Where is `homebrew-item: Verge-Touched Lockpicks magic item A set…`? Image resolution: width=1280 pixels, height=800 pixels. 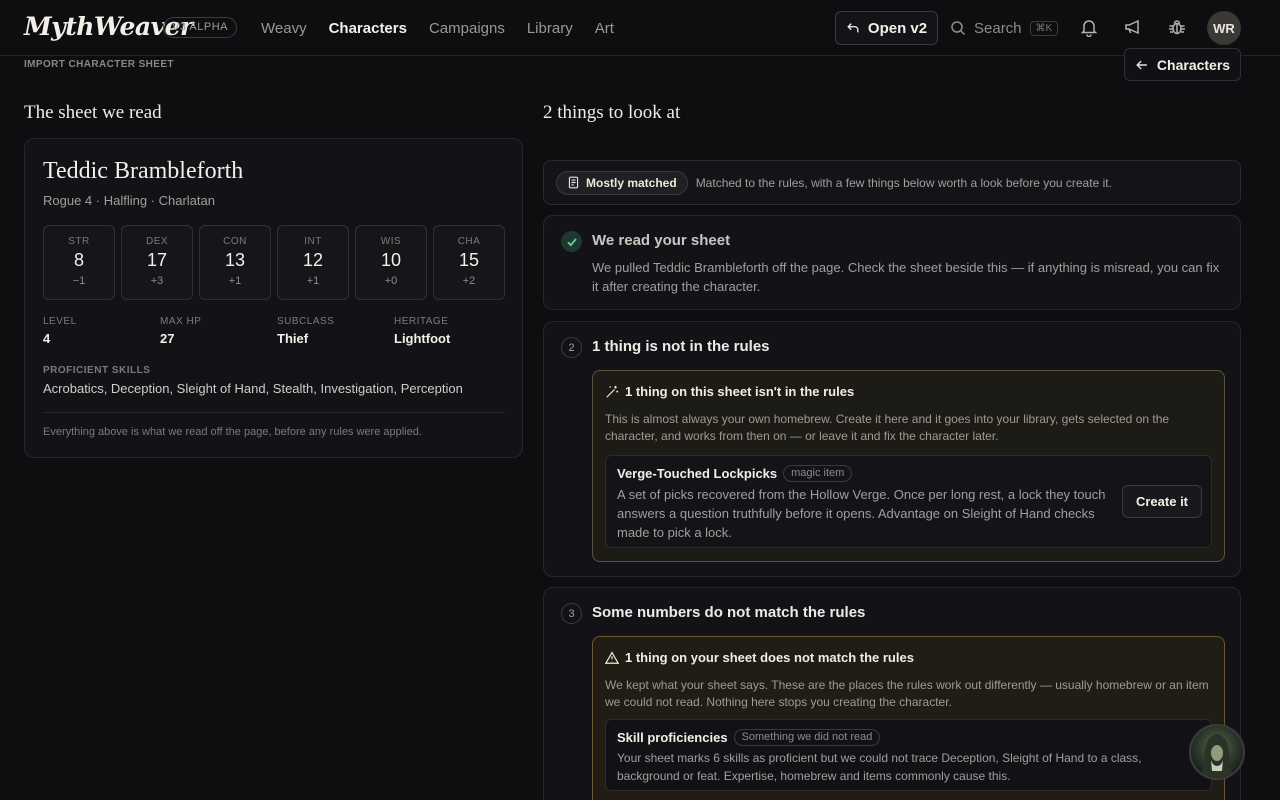 homebrew-item: Verge-Touched Lockpicks magic item A set… is located at coordinates (908, 501).